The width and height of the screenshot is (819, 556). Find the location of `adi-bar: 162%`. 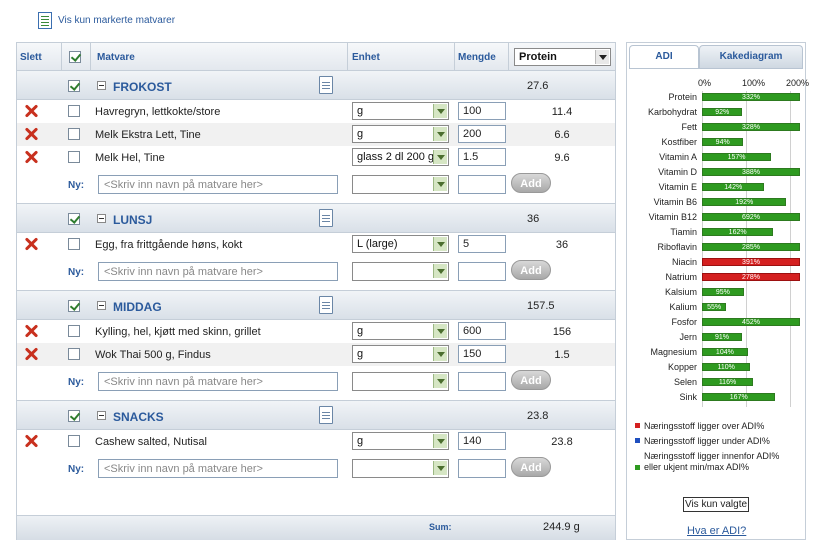

adi-bar: 162% is located at coordinates (738, 232).